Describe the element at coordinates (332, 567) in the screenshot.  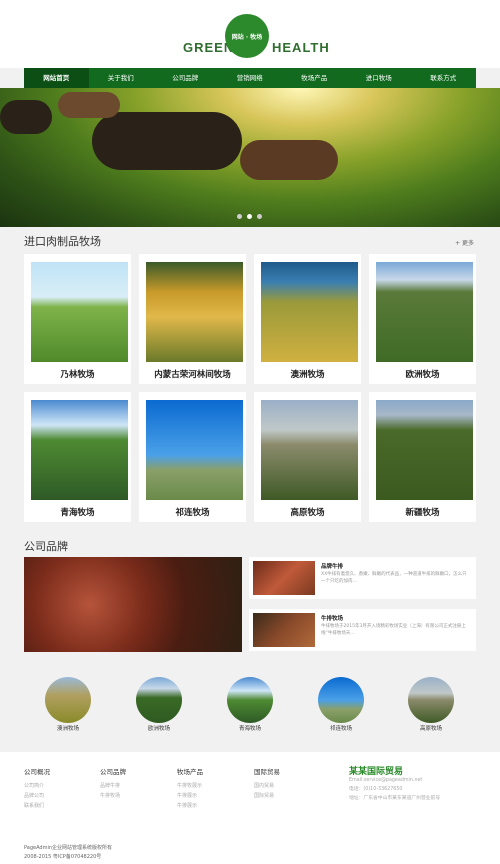
I see `brand-item-title: 品牌牛排` at that location.